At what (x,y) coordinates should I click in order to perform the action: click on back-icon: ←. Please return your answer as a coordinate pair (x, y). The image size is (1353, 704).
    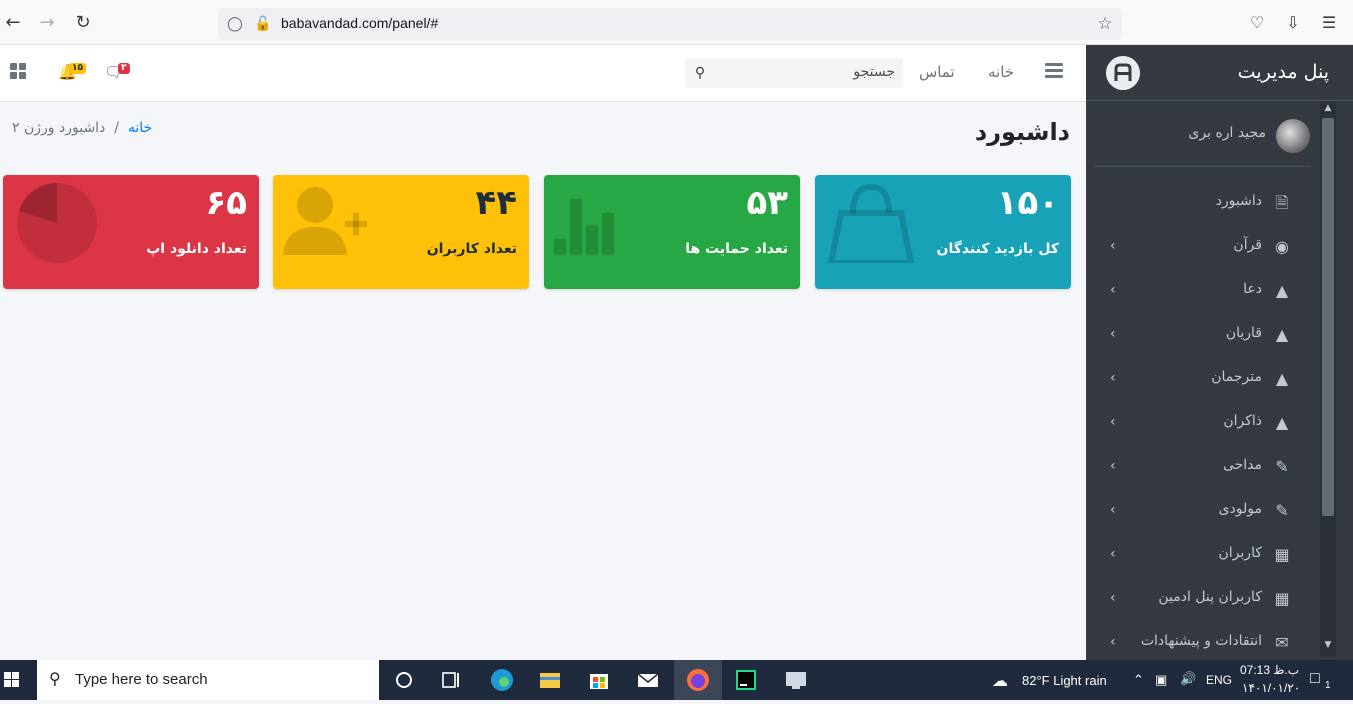
    Looking at the image, I should click on (13, 23).